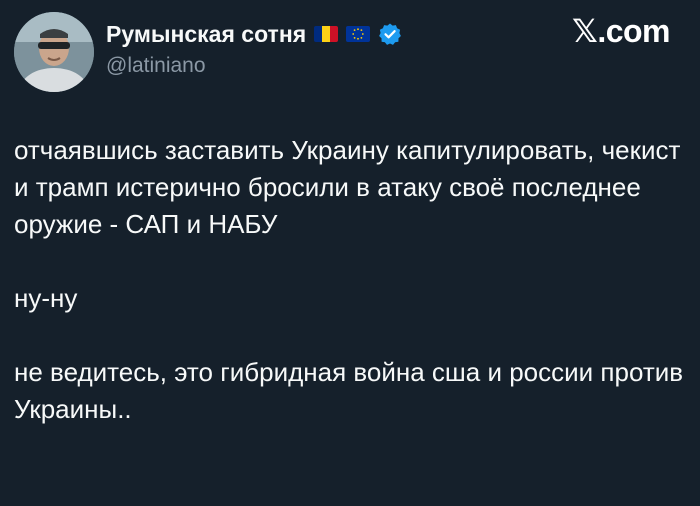 The width and height of the screenshot is (700, 506). I want to click on avatar, so click(54, 52).